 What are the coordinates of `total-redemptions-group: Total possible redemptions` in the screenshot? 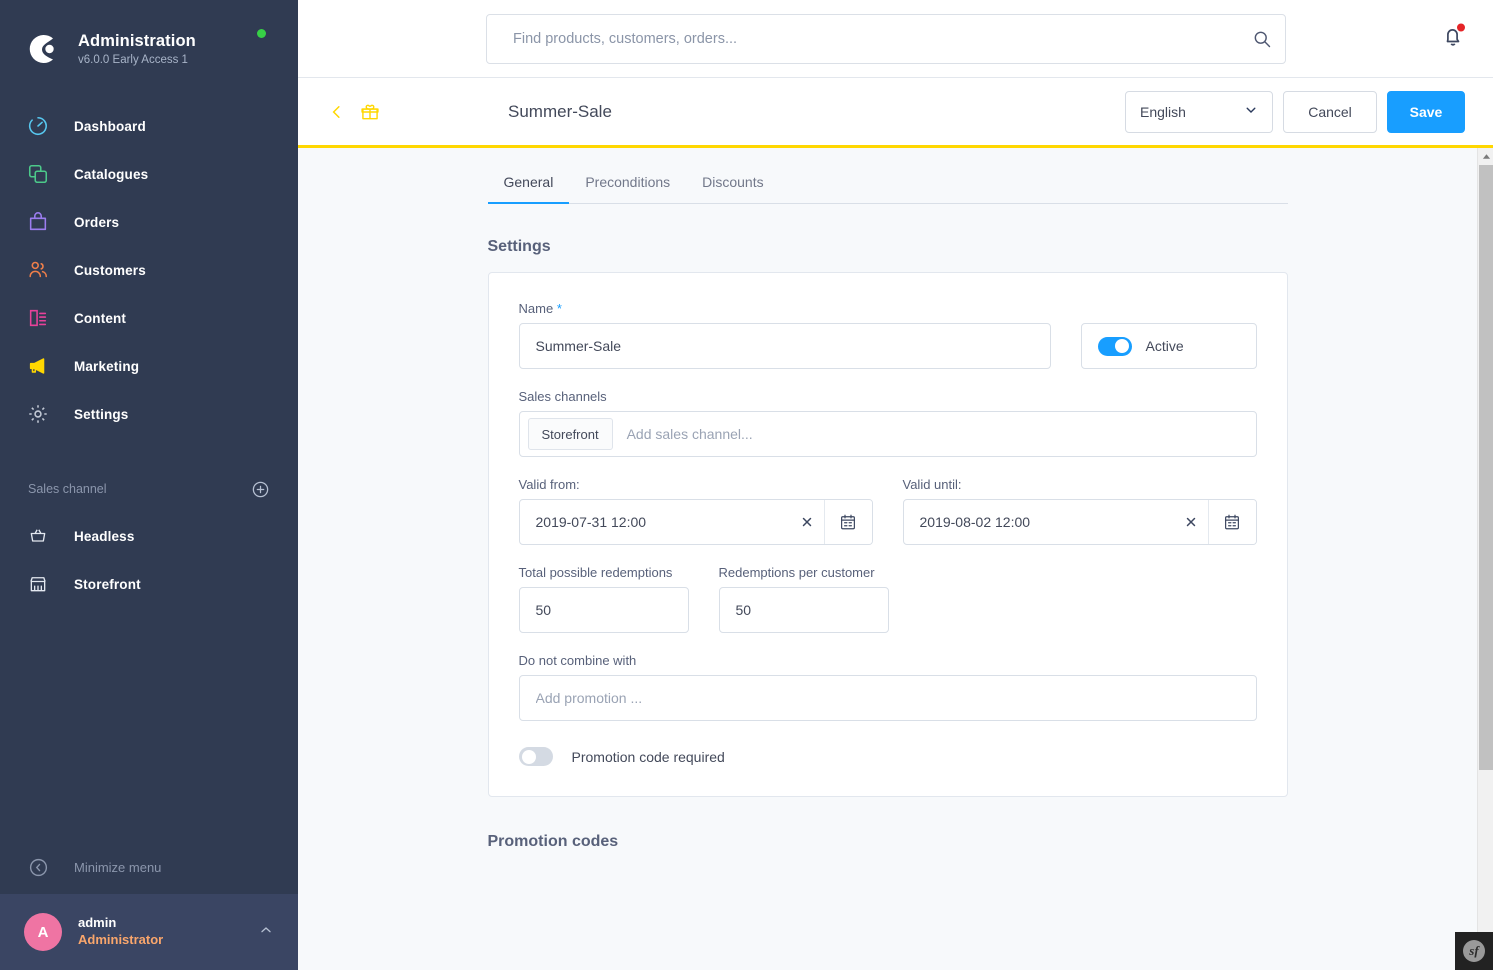 It's located at (603, 599).